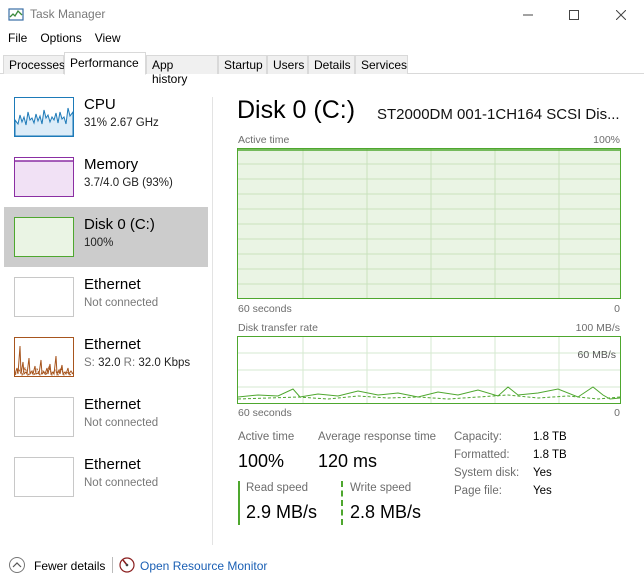 This screenshot has height=588, width=644. I want to click on tab-app-history: App history, so click(182, 70).